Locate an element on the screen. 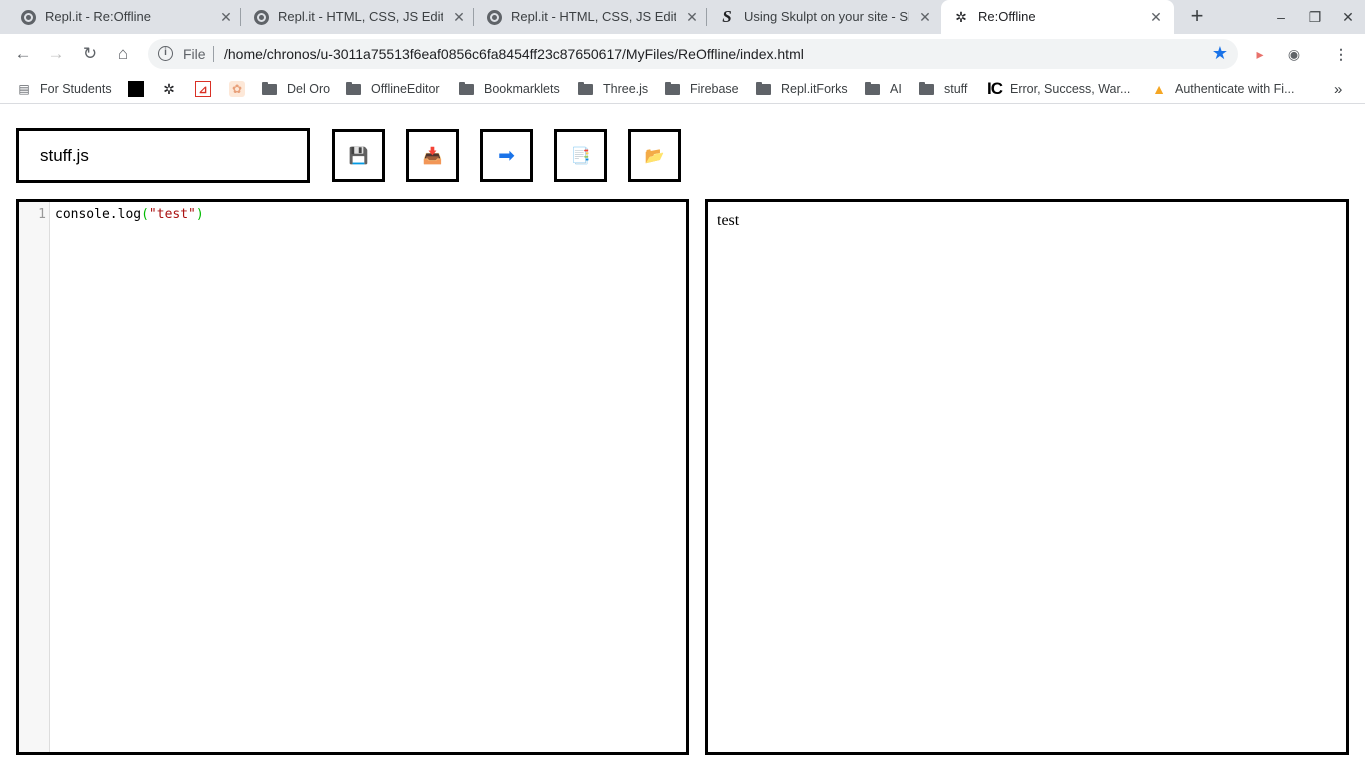 The height and width of the screenshot is (768, 1365). code-line: console.log("test") is located at coordinates (129, 214).